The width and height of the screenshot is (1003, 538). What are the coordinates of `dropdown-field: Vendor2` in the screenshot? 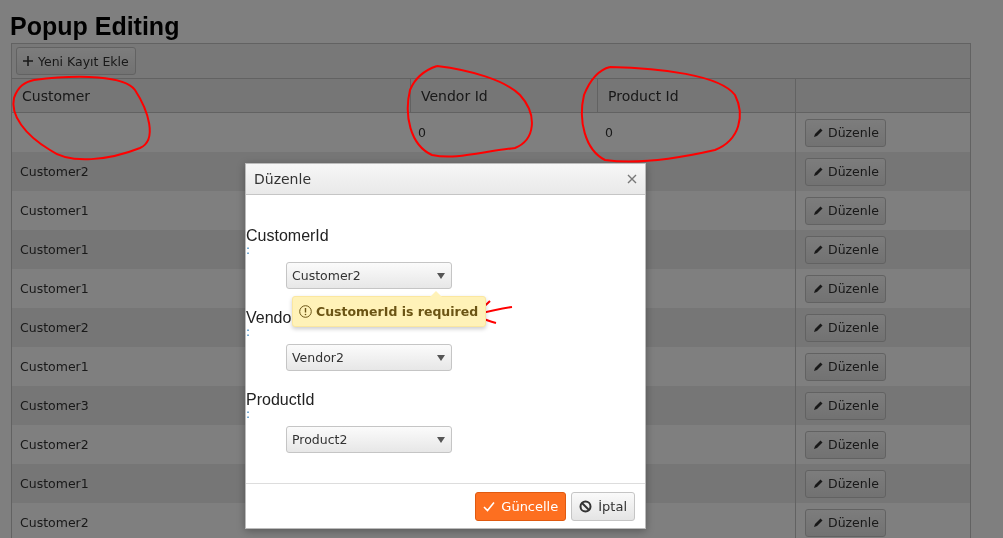 It's located at (369, 357).